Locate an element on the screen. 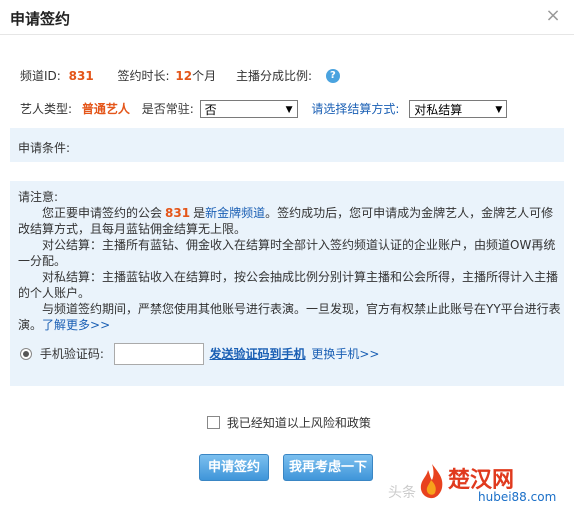  settings-row: 艺人类型: 普通艺人 是否常驻: 否 ▼ 请选择结算方式: 对私结算 ▼ is located at coordinates (264, 108).